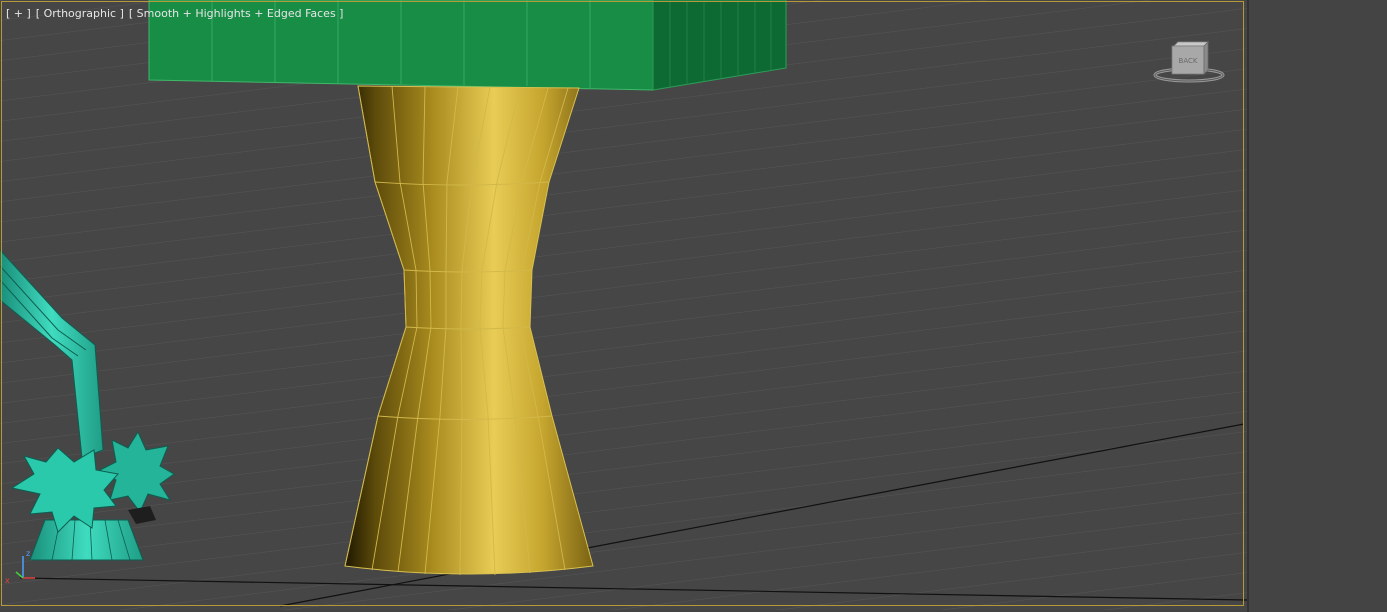  Describe the element at coordinates (236, 13) in the screenshot. I see `viewport-shading-menu: [ Smooth + Highlights + Edged Faces ]` at that location.